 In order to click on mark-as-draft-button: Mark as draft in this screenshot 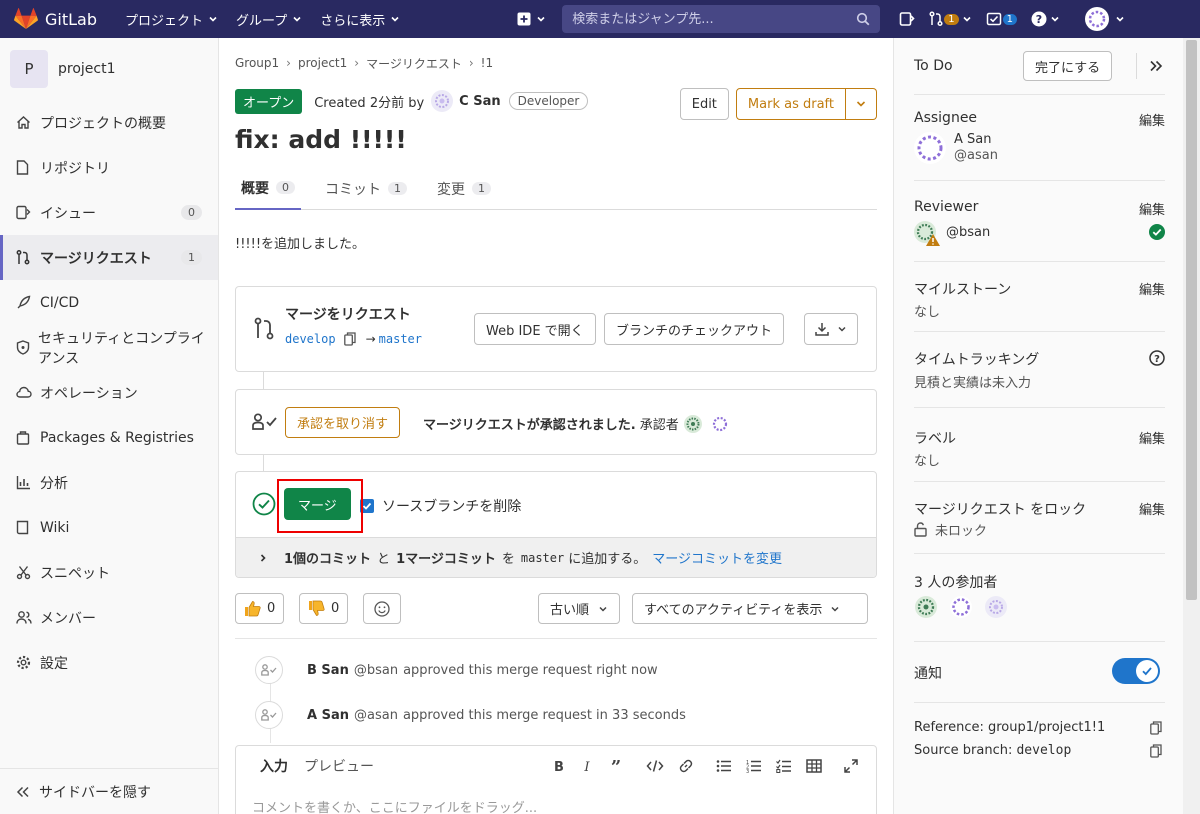, I will do `click(790, 104)`.